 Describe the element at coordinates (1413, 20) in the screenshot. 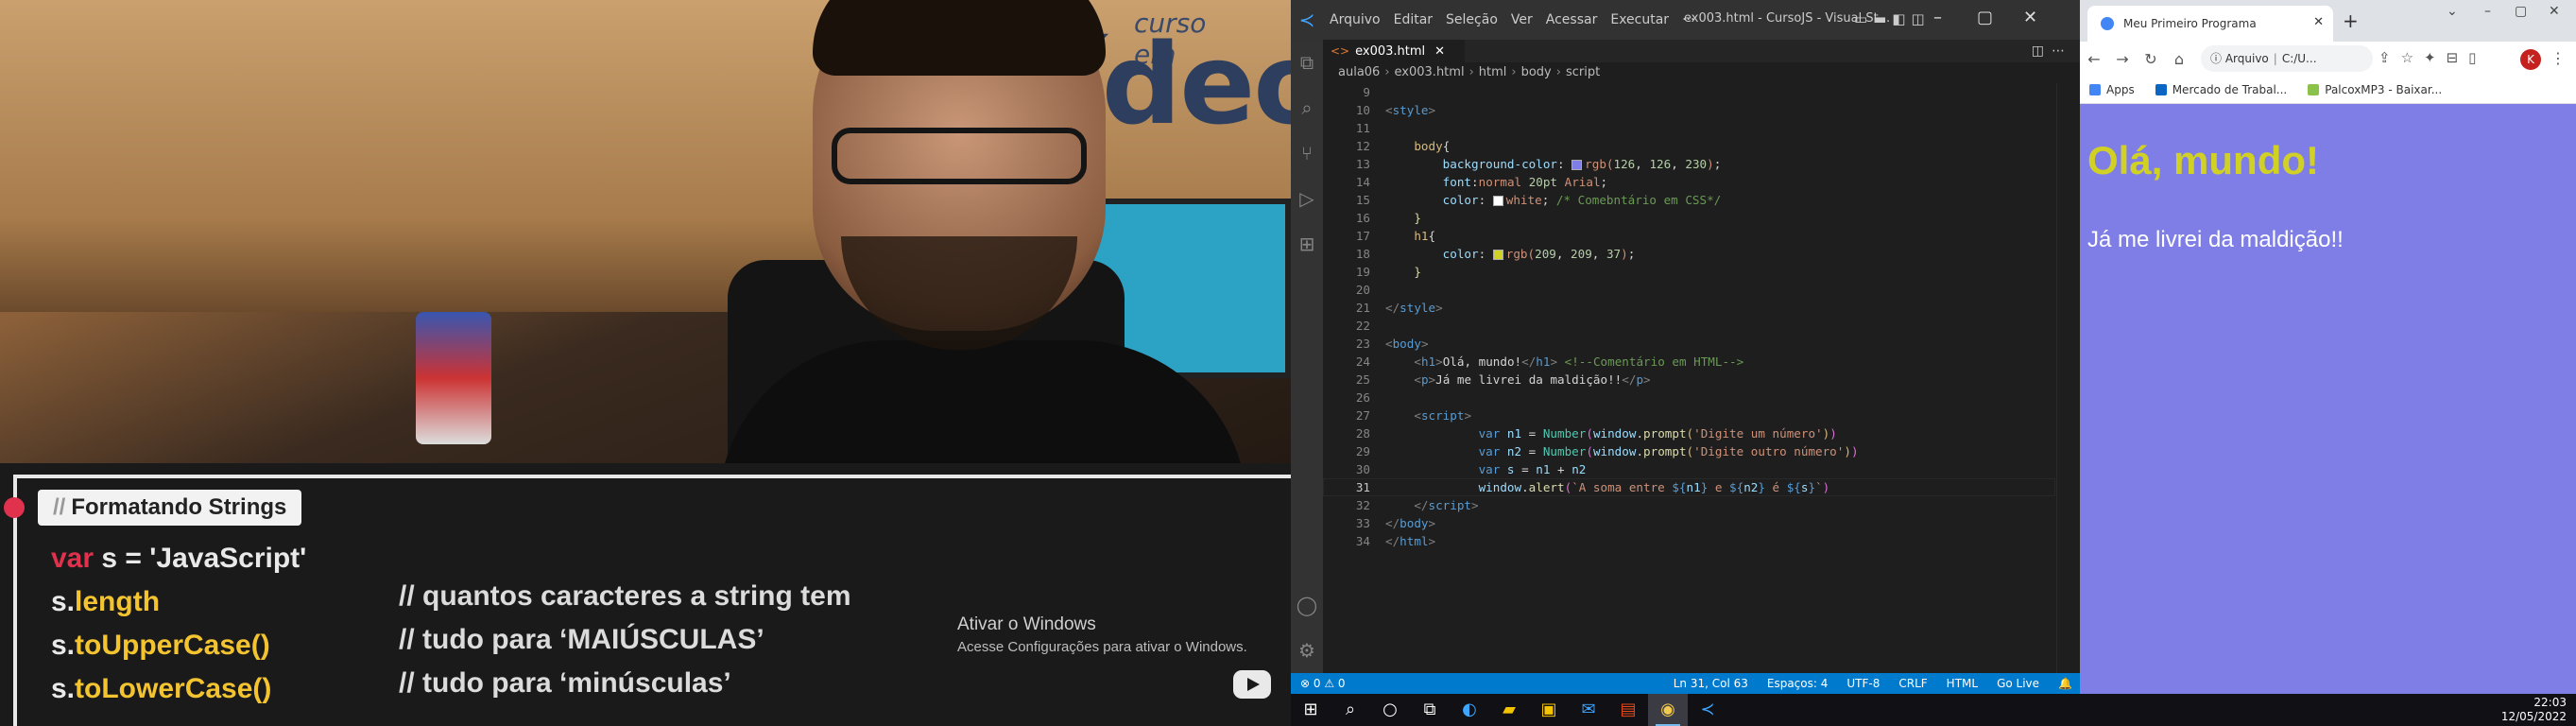

I see `menu-editar: Editar` at that location.